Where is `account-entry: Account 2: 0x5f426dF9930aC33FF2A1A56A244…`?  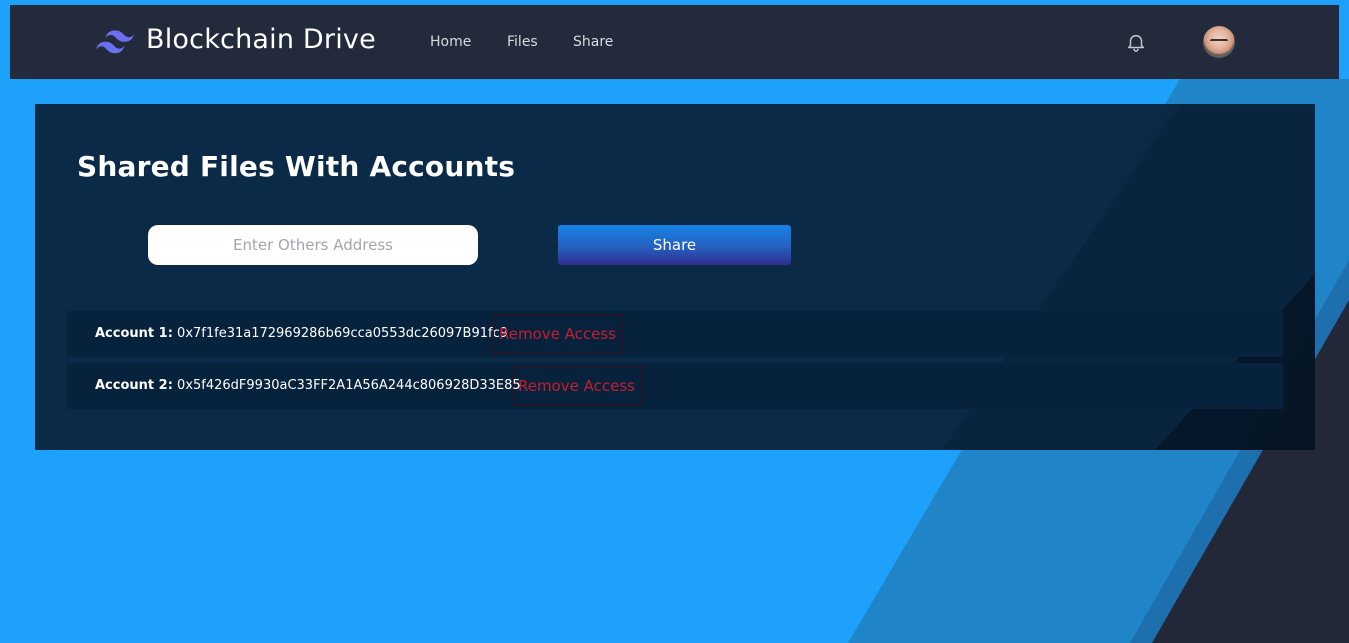 account-entry: Account 2: 0x5f426dF9930aC33FF2A1A56A244… is located at coordinates (308, 385).